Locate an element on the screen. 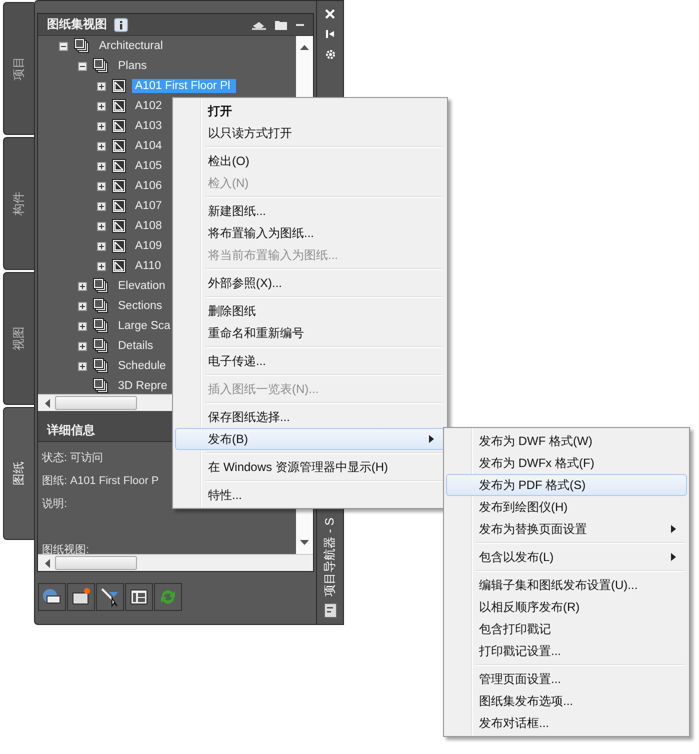  detail-text: 说明: is located at coordinates (55, 504).